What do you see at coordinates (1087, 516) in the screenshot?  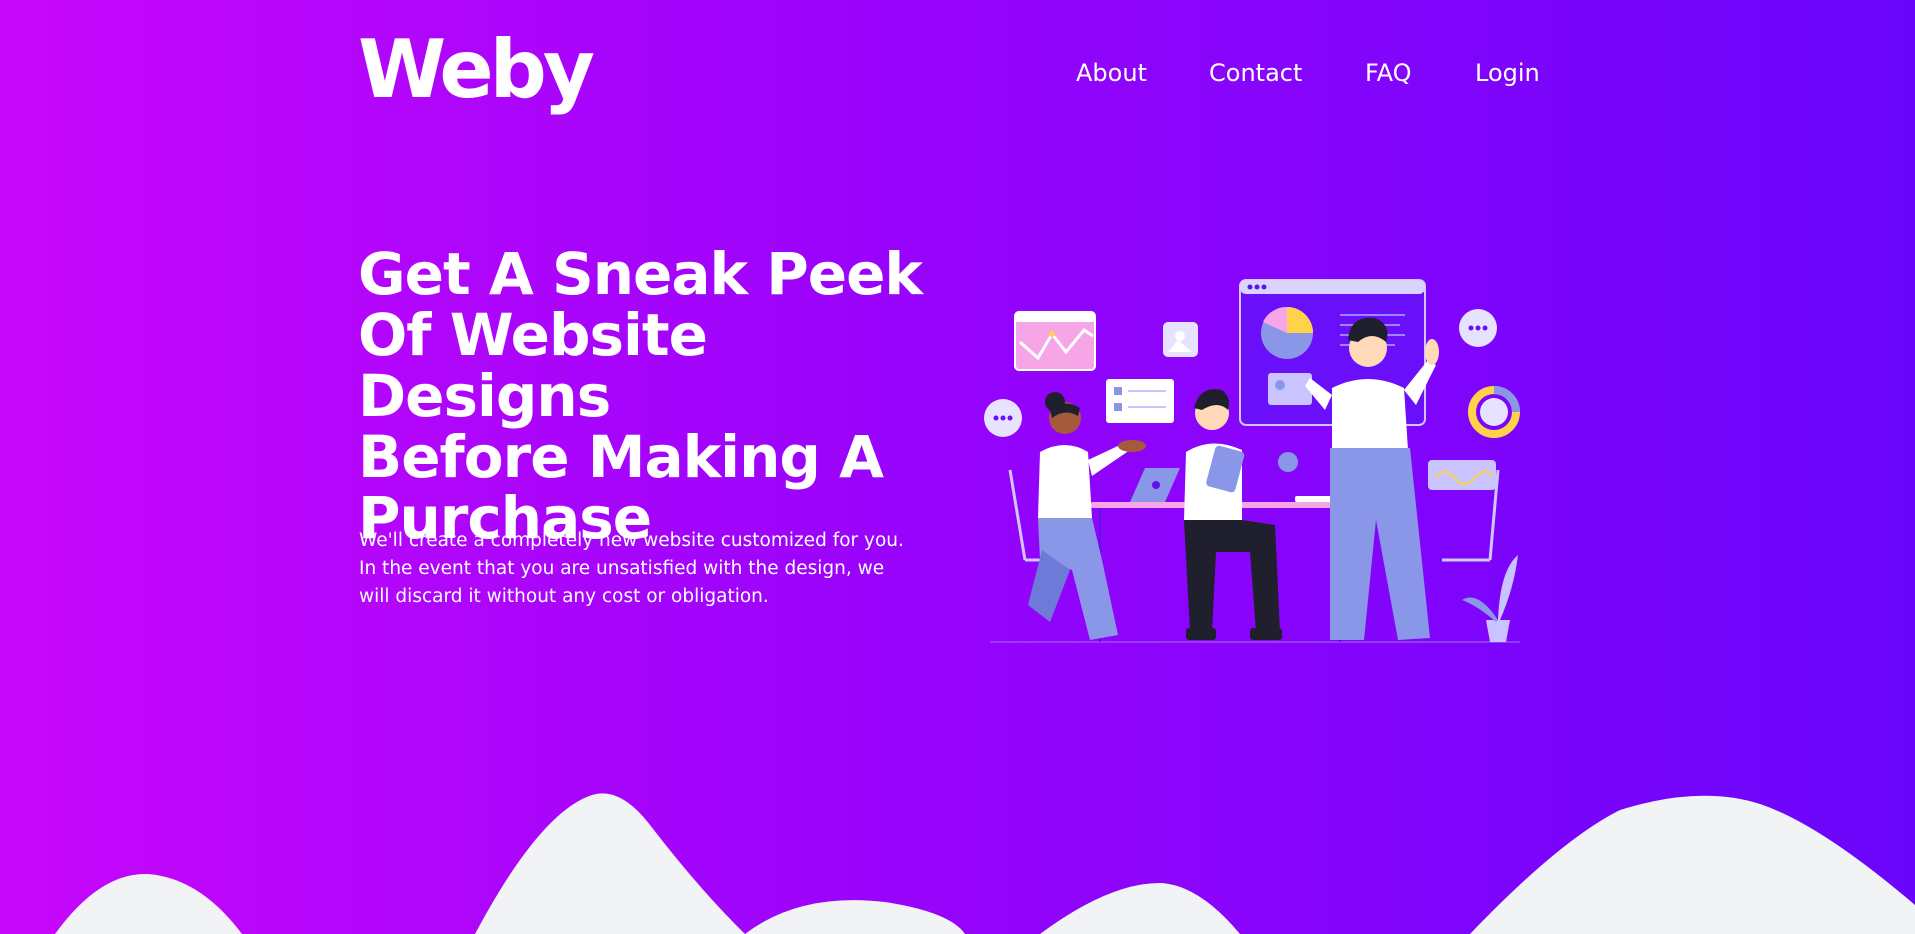 I see `person-woman` at bounding box center [1087, 516].